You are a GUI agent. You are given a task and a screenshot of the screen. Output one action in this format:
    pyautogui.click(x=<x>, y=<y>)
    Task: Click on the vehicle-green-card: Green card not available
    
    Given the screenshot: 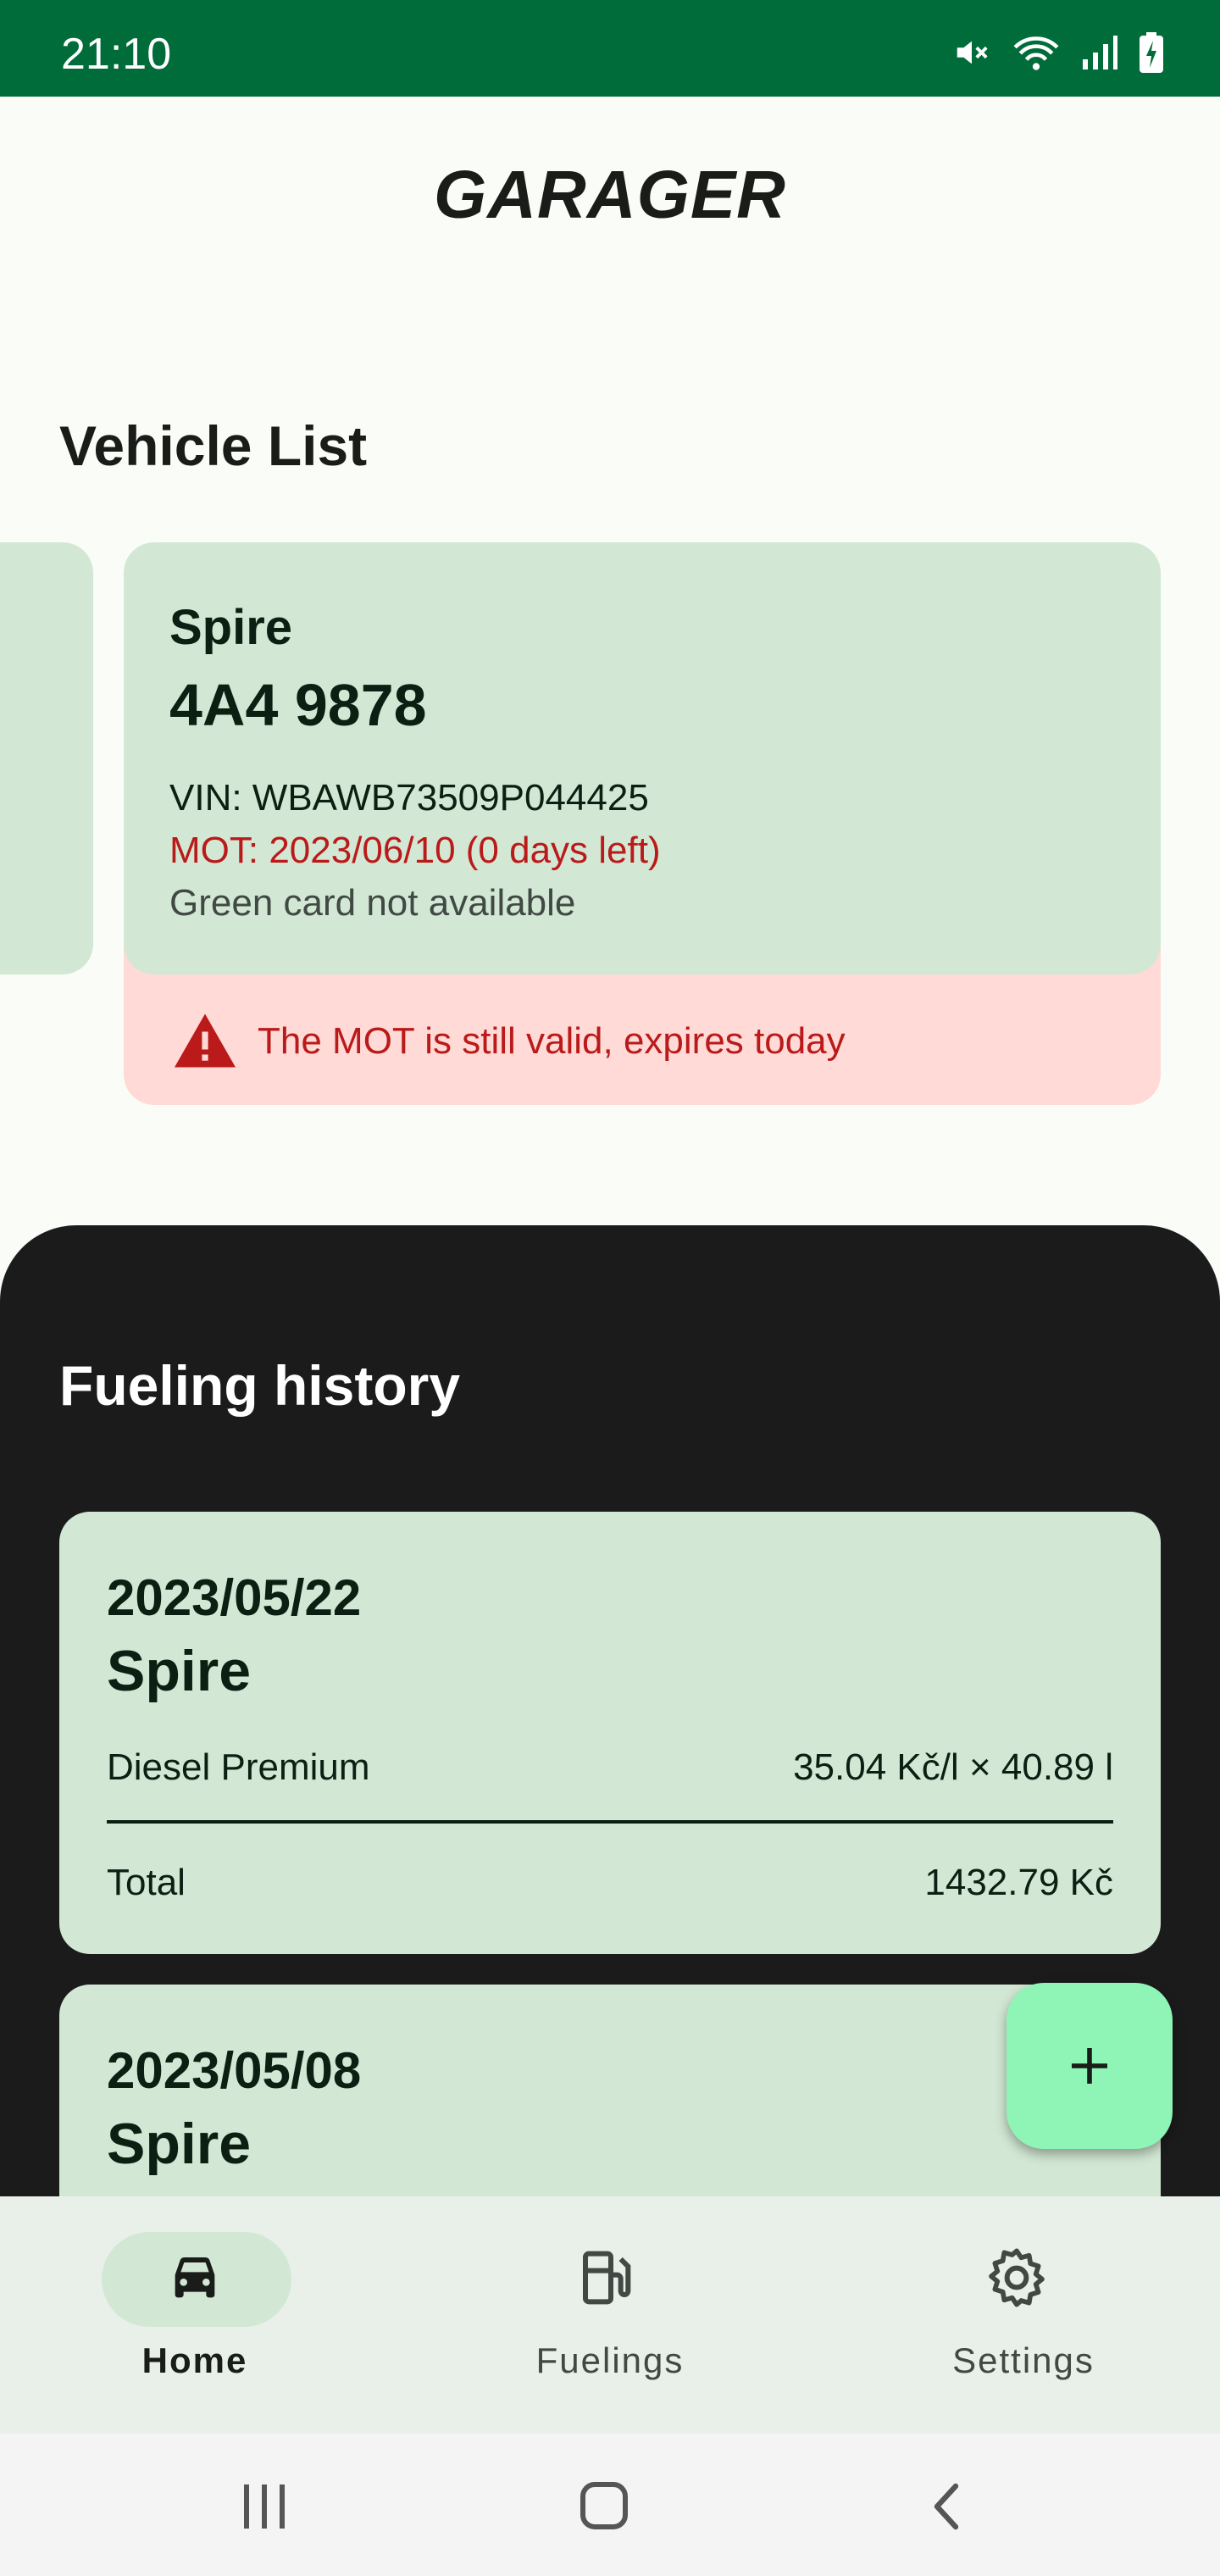 What is the action you would take?
    pyautogui.click(x=372, y=903)
    